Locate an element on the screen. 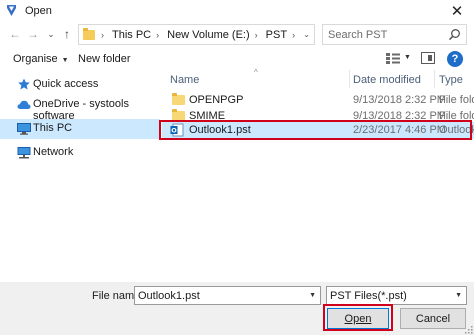  file-row-openpgp: OPENPGP 9/13/2018 2:32 PM File folder is located at coordinates (318, 100).